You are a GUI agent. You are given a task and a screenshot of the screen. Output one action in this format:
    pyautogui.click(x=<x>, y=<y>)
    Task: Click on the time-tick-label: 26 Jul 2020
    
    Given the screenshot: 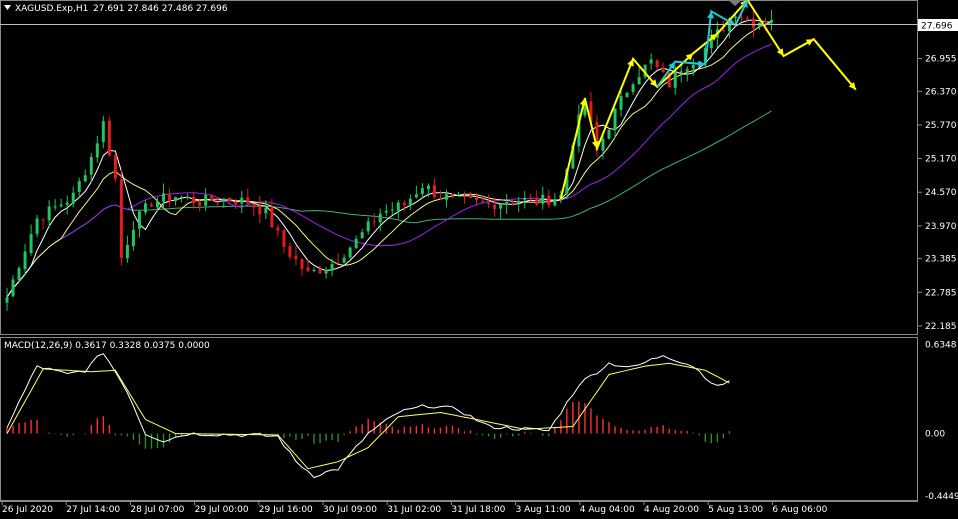 What is the action you would take?
    pyautogui.click(x=27, y=510)
    